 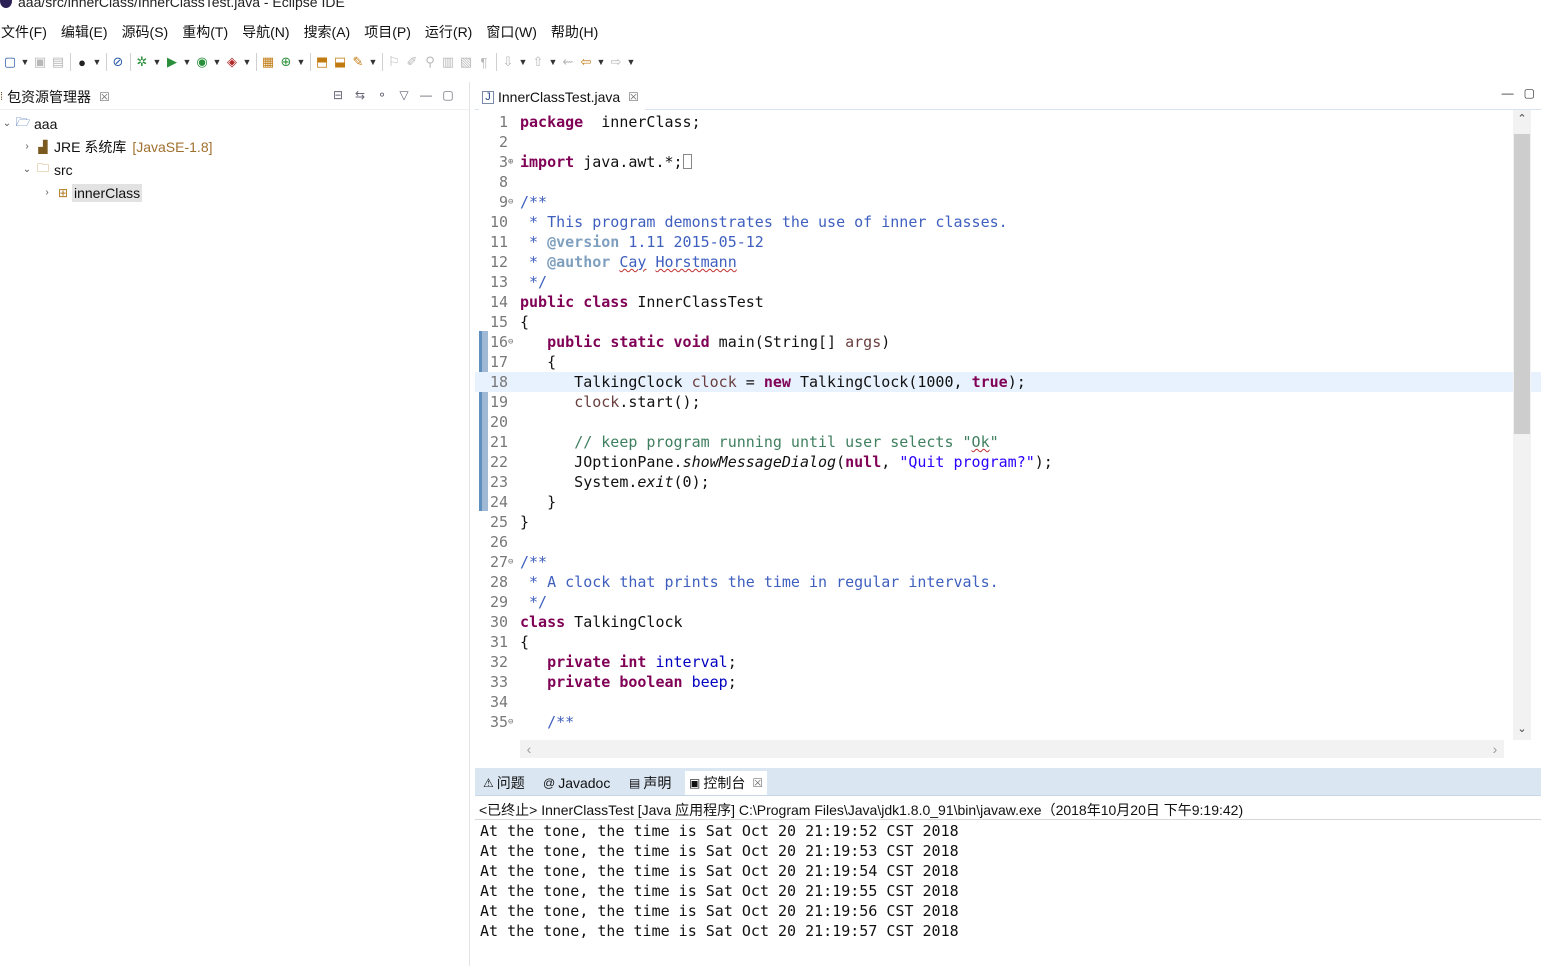 What do you see at coordinates (1522, 284) in the screenshot?
I see `scrollbar-thumb` at bounding box center [1522, 284].